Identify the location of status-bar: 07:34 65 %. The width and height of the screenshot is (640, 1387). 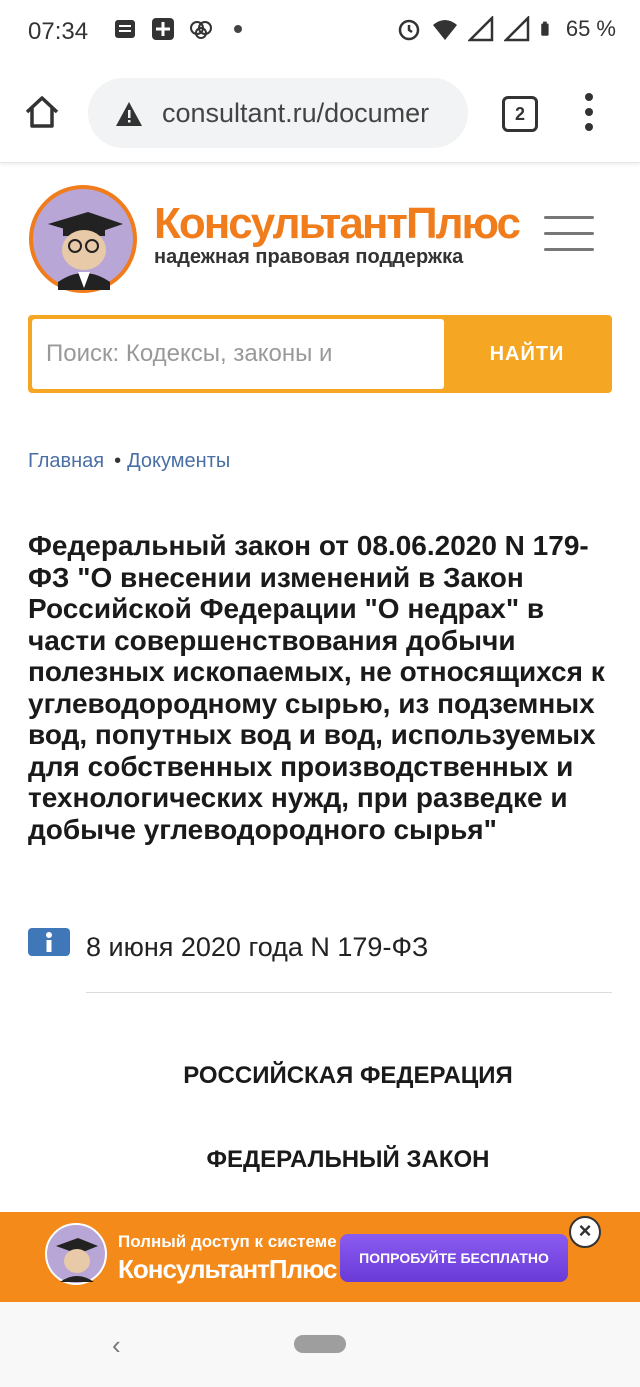
(320, 32).